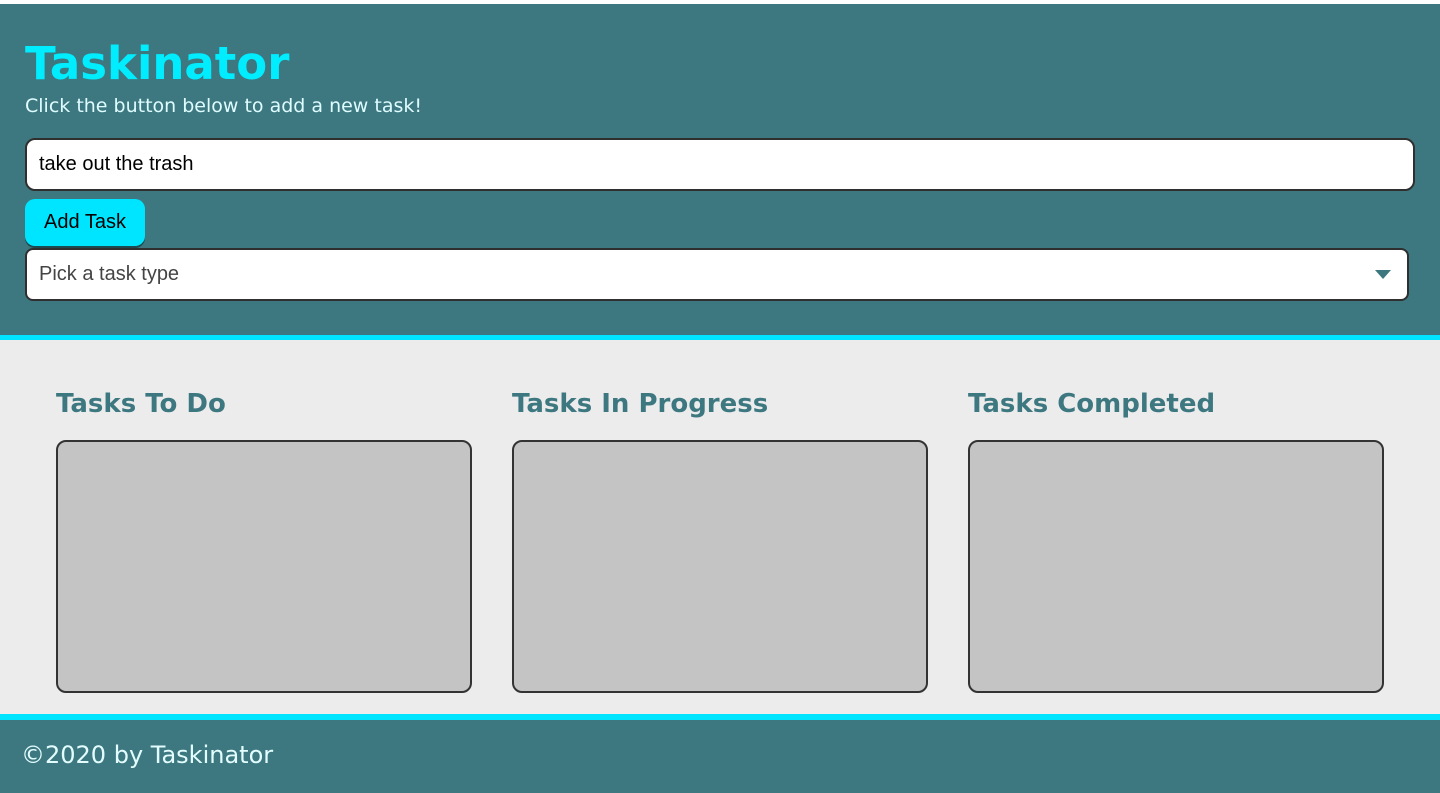  Describe the element at coordinates (640, 404) in the screenshot. I see `column-title: Tasks In Progress` at that location.